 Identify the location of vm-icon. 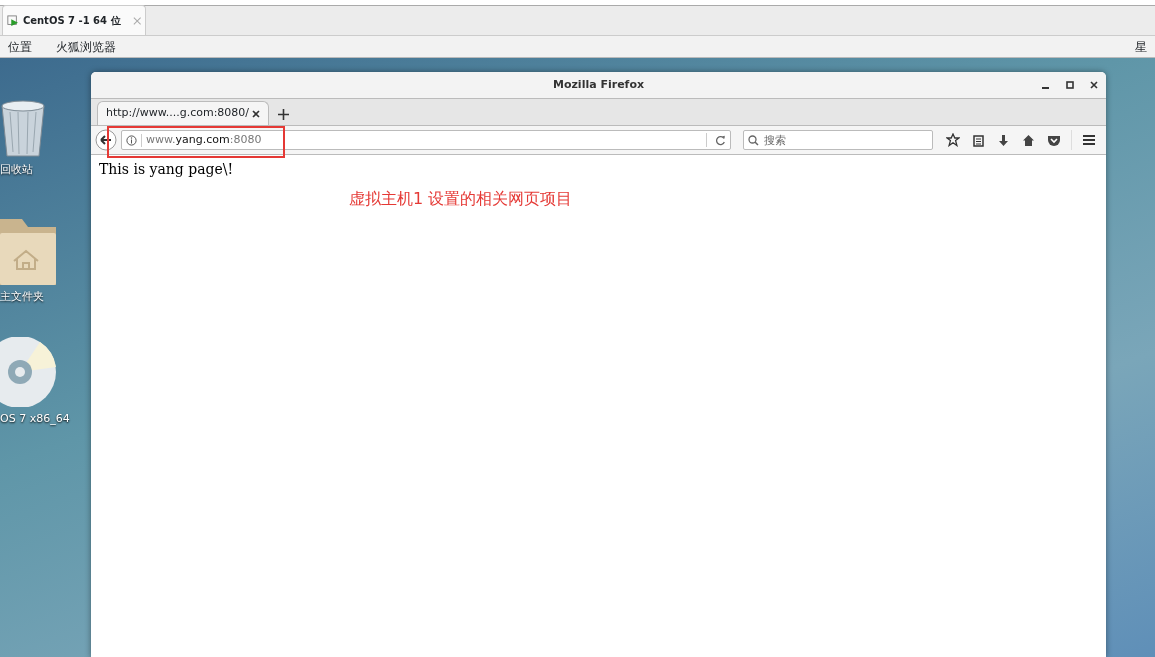
(13, 20).